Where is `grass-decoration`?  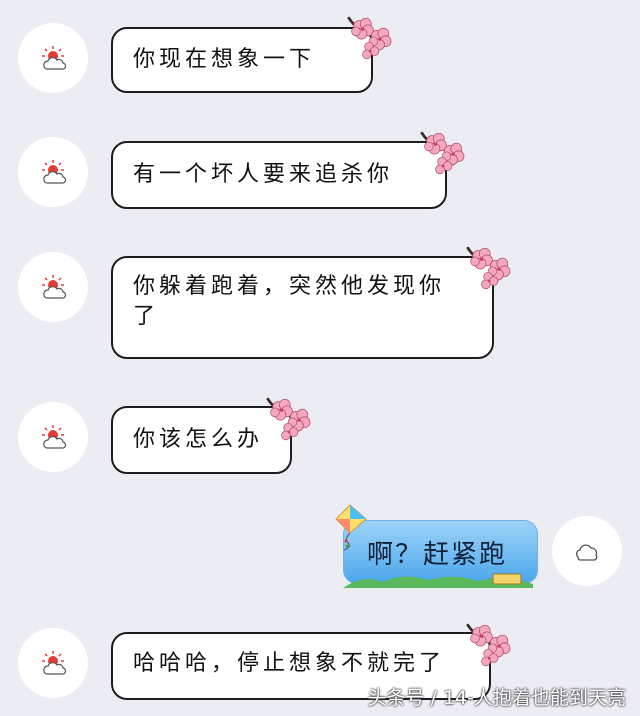 grass-decoration is located at coordinates (438, 580).